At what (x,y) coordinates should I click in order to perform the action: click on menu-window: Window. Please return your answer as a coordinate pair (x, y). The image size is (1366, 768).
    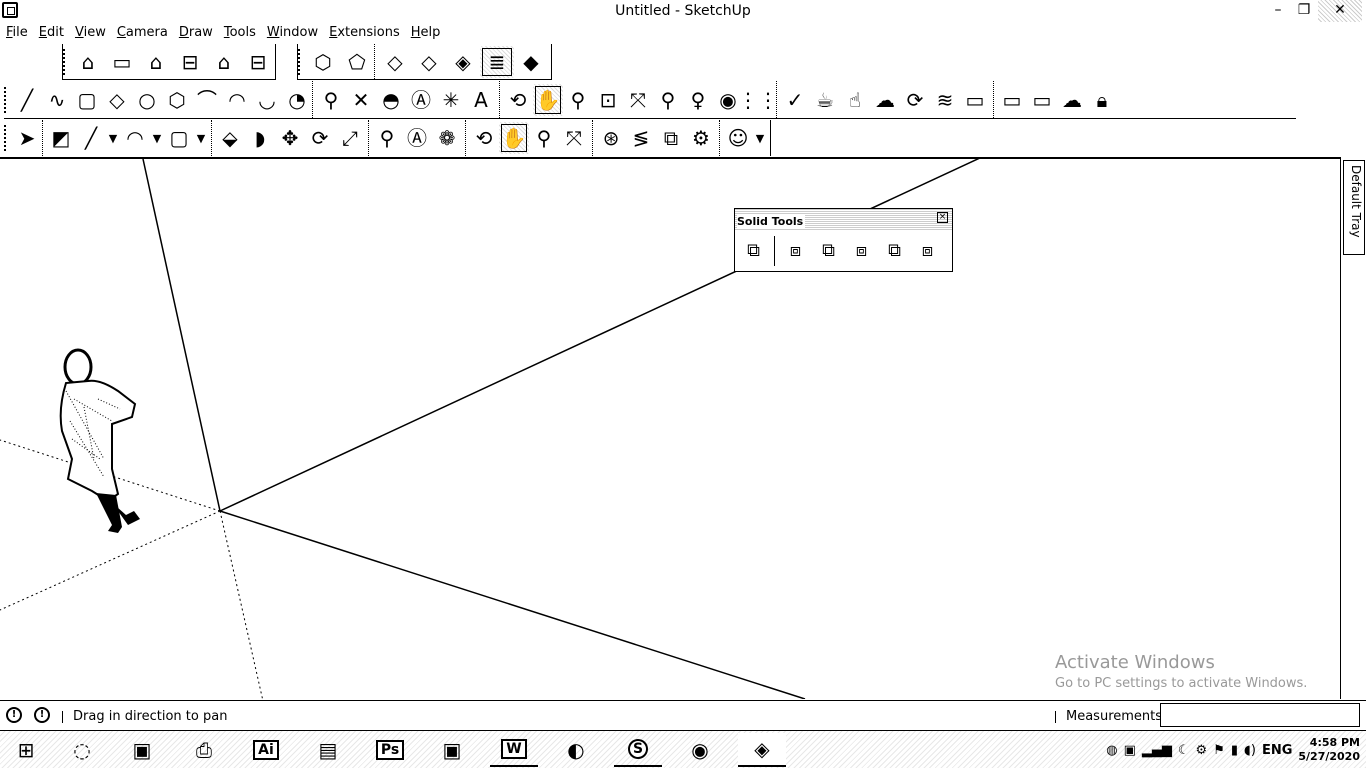
    Looking at the image, I should click on (292, 33).